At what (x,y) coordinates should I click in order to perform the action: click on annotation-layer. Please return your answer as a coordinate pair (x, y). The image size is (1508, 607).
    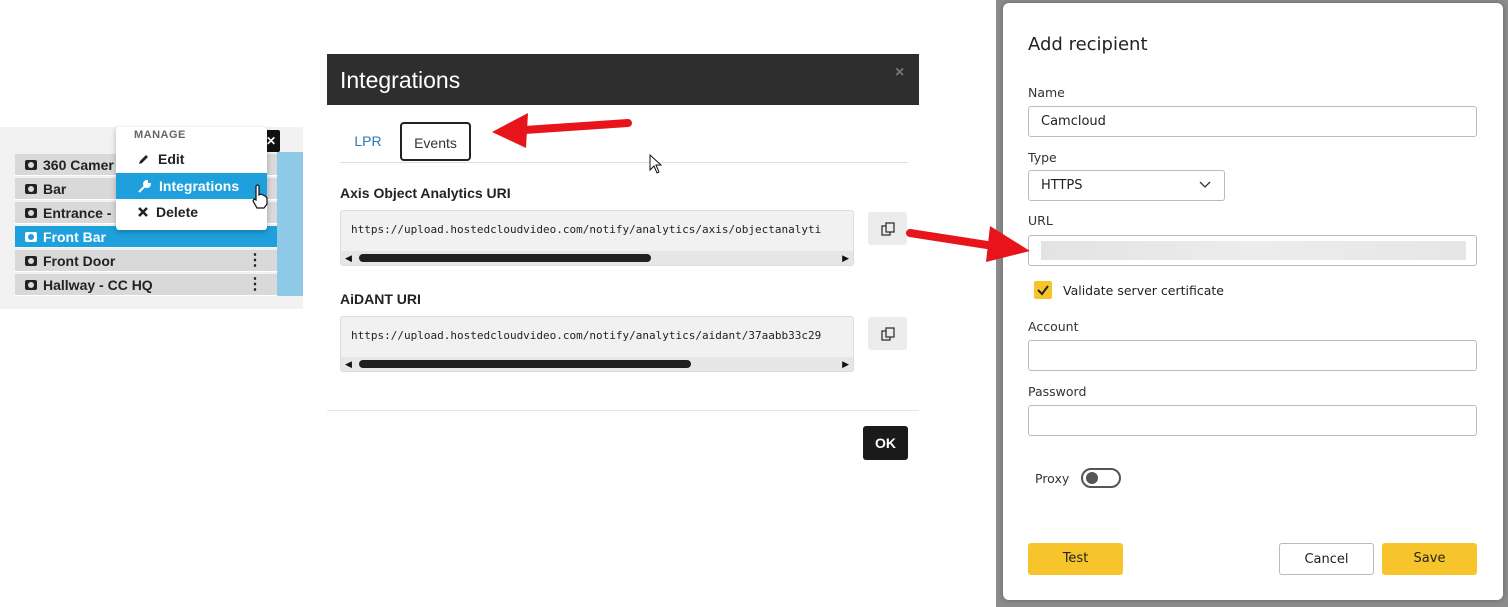
    Looking at the image, I should click on (761, 187).